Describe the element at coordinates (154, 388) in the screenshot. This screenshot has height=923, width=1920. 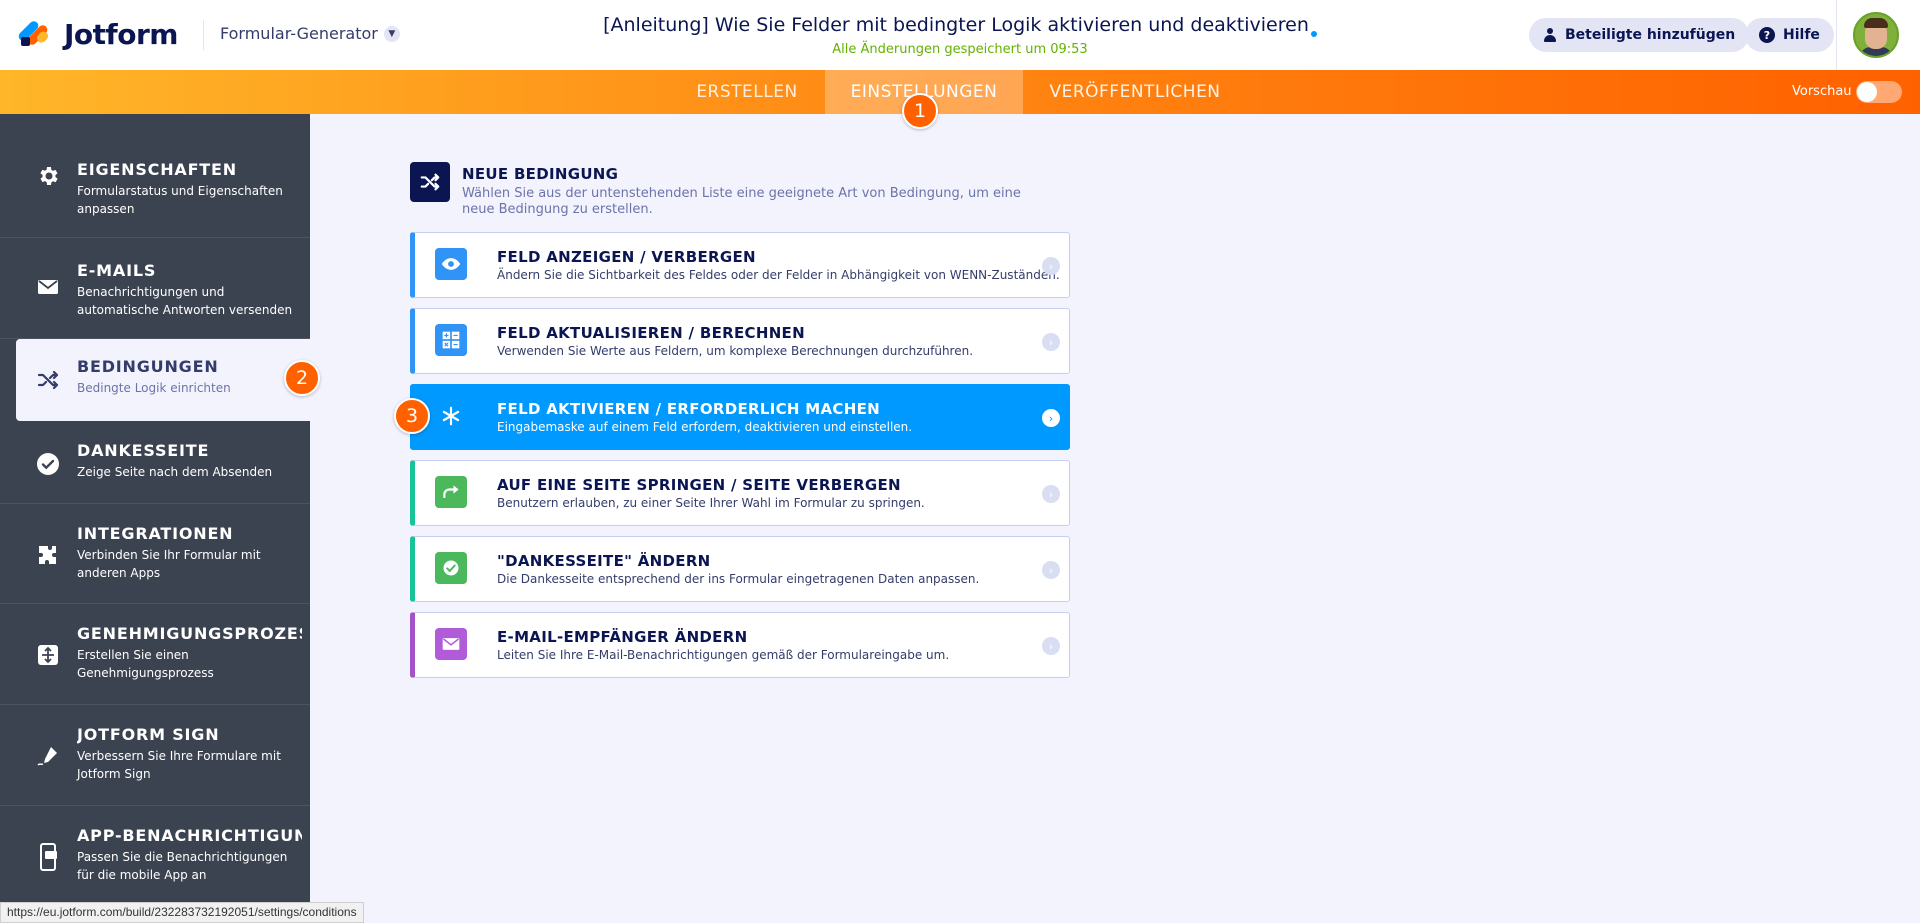
I see `sidebar-item-desc: Bedingte Logik einrichten` at that location.